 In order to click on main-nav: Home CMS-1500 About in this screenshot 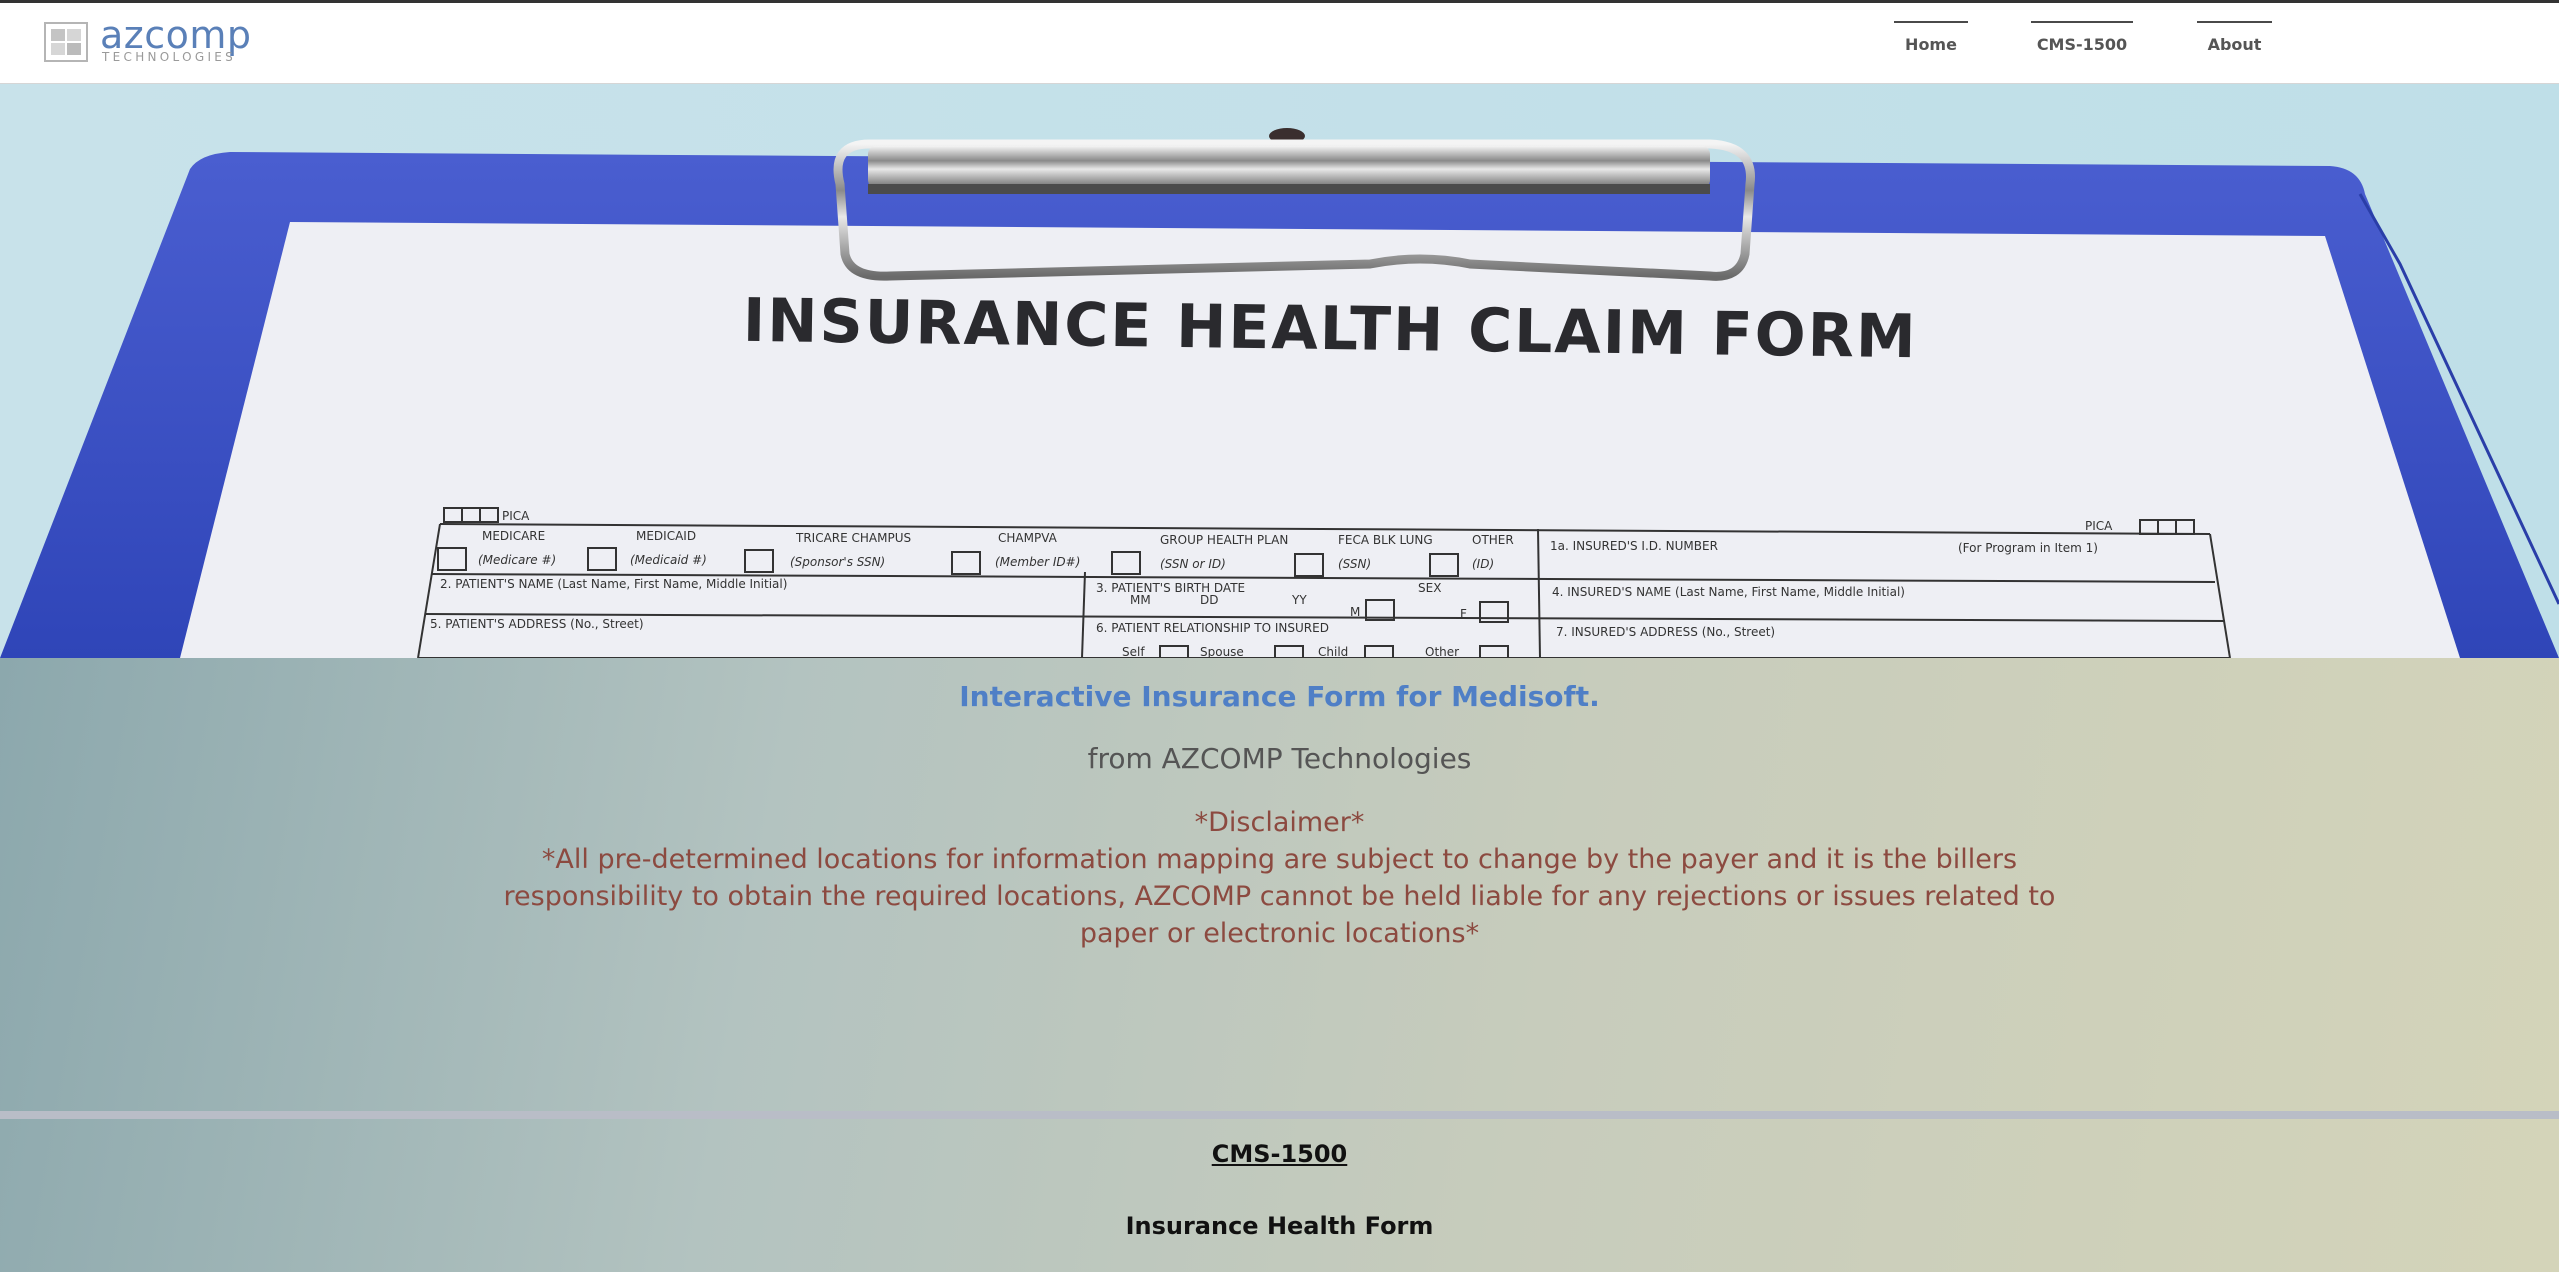, I will do `click(1279, 41)`.